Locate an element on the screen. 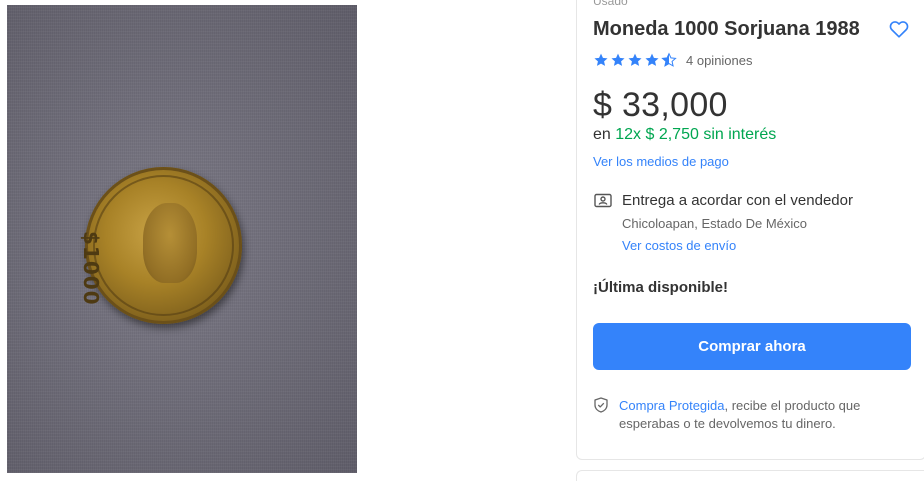  stock-label: ¡Última disponible! is located at coordinates (660, 287).